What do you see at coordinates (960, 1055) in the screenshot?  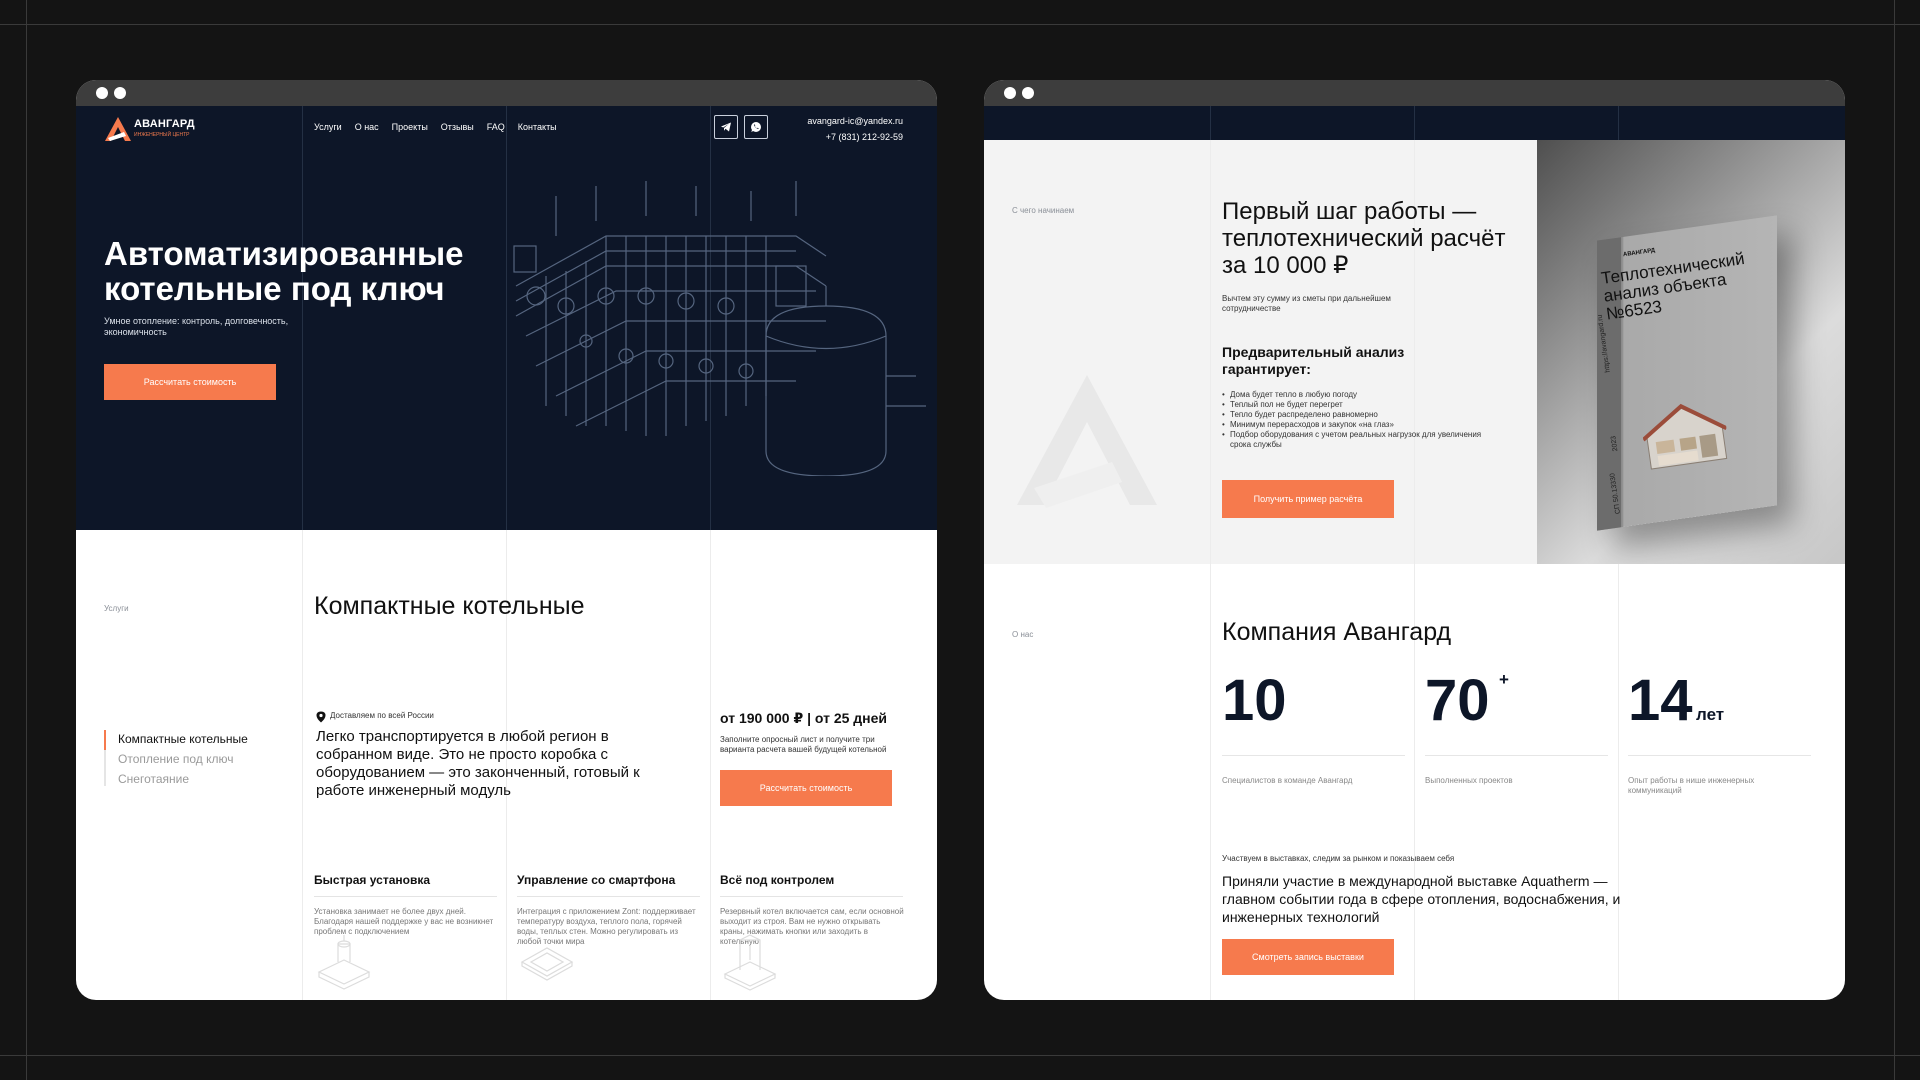 I see `guide-line-bottom` at bounding box center [960, 1055].